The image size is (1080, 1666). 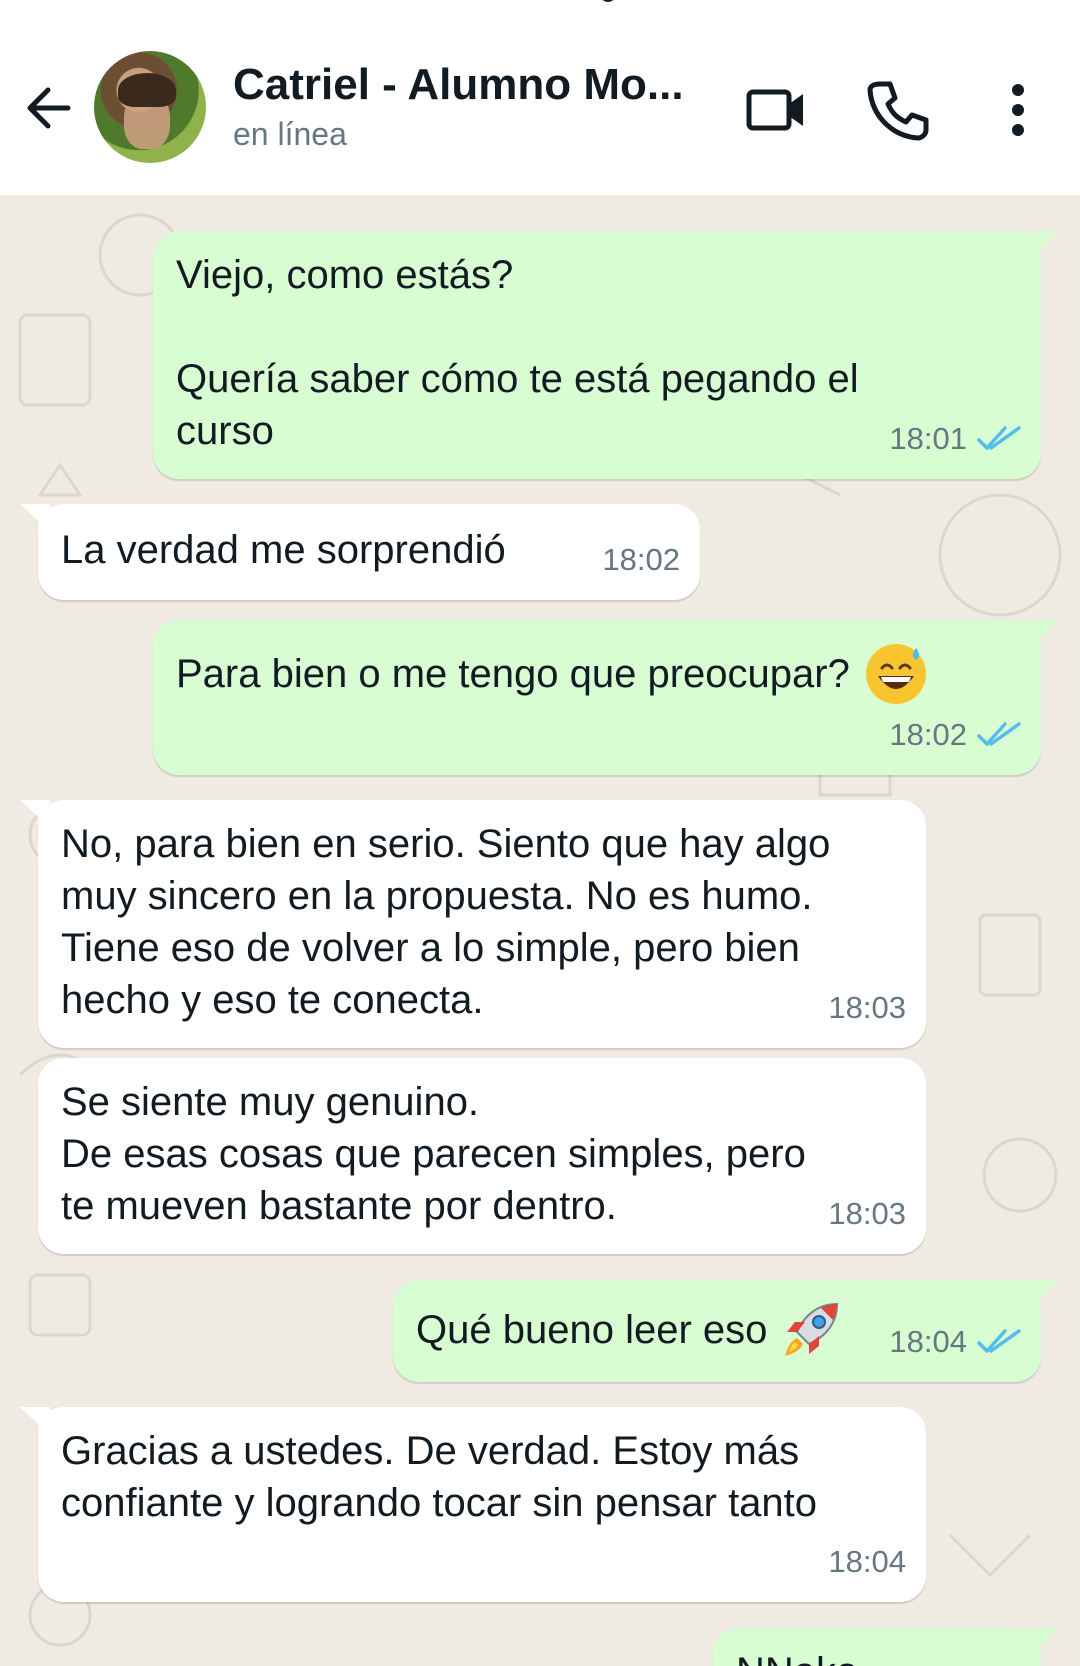 I want to click on back-arrow-icon, so click(x=48, y=108).